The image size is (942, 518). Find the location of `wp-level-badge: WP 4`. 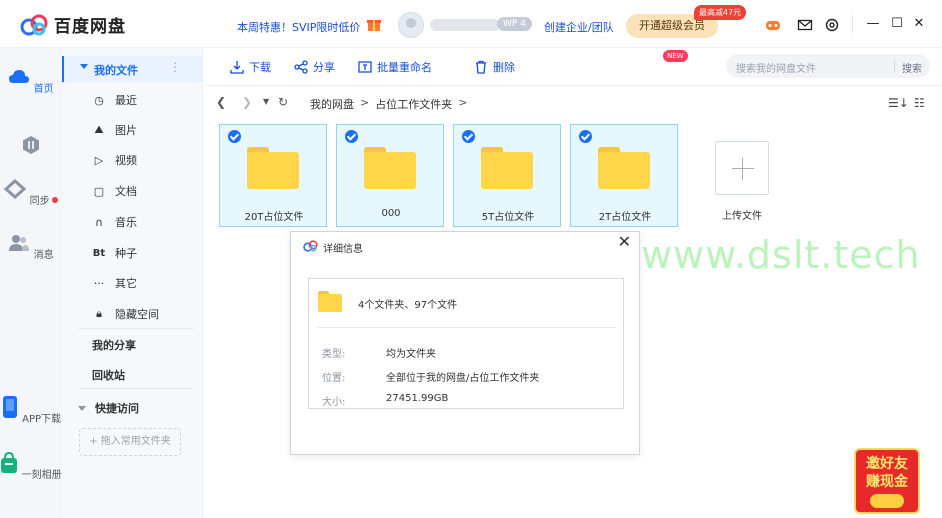

wp-level-badge: WP 4 is located at coordinates (514, 24).